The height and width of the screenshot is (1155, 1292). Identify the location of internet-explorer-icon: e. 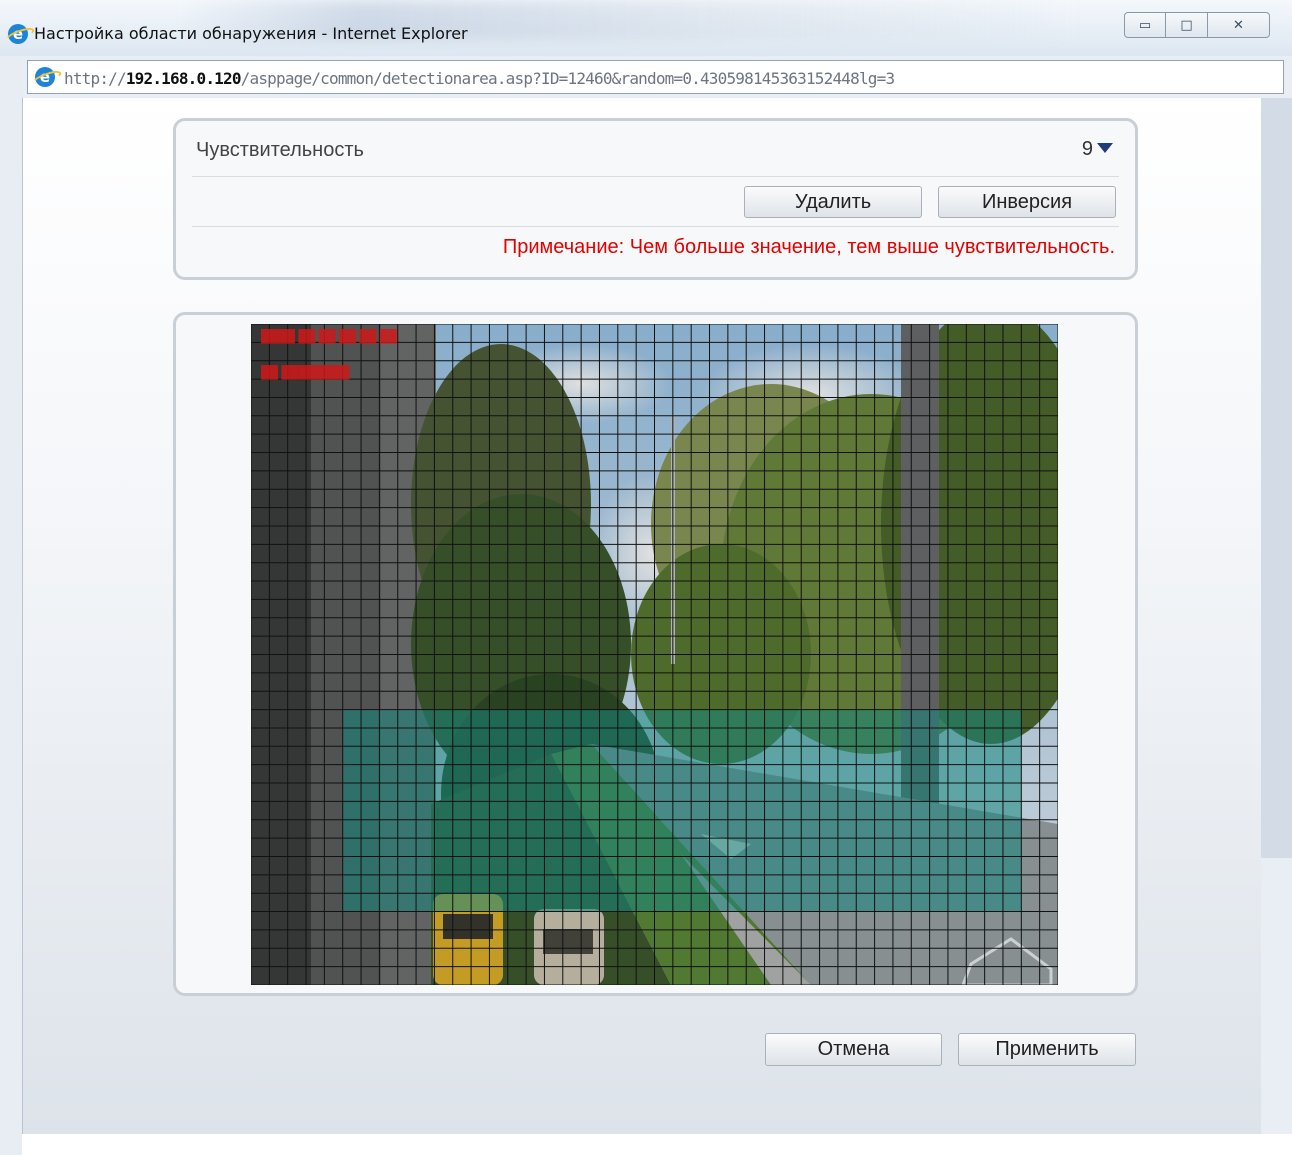
(18, 34).